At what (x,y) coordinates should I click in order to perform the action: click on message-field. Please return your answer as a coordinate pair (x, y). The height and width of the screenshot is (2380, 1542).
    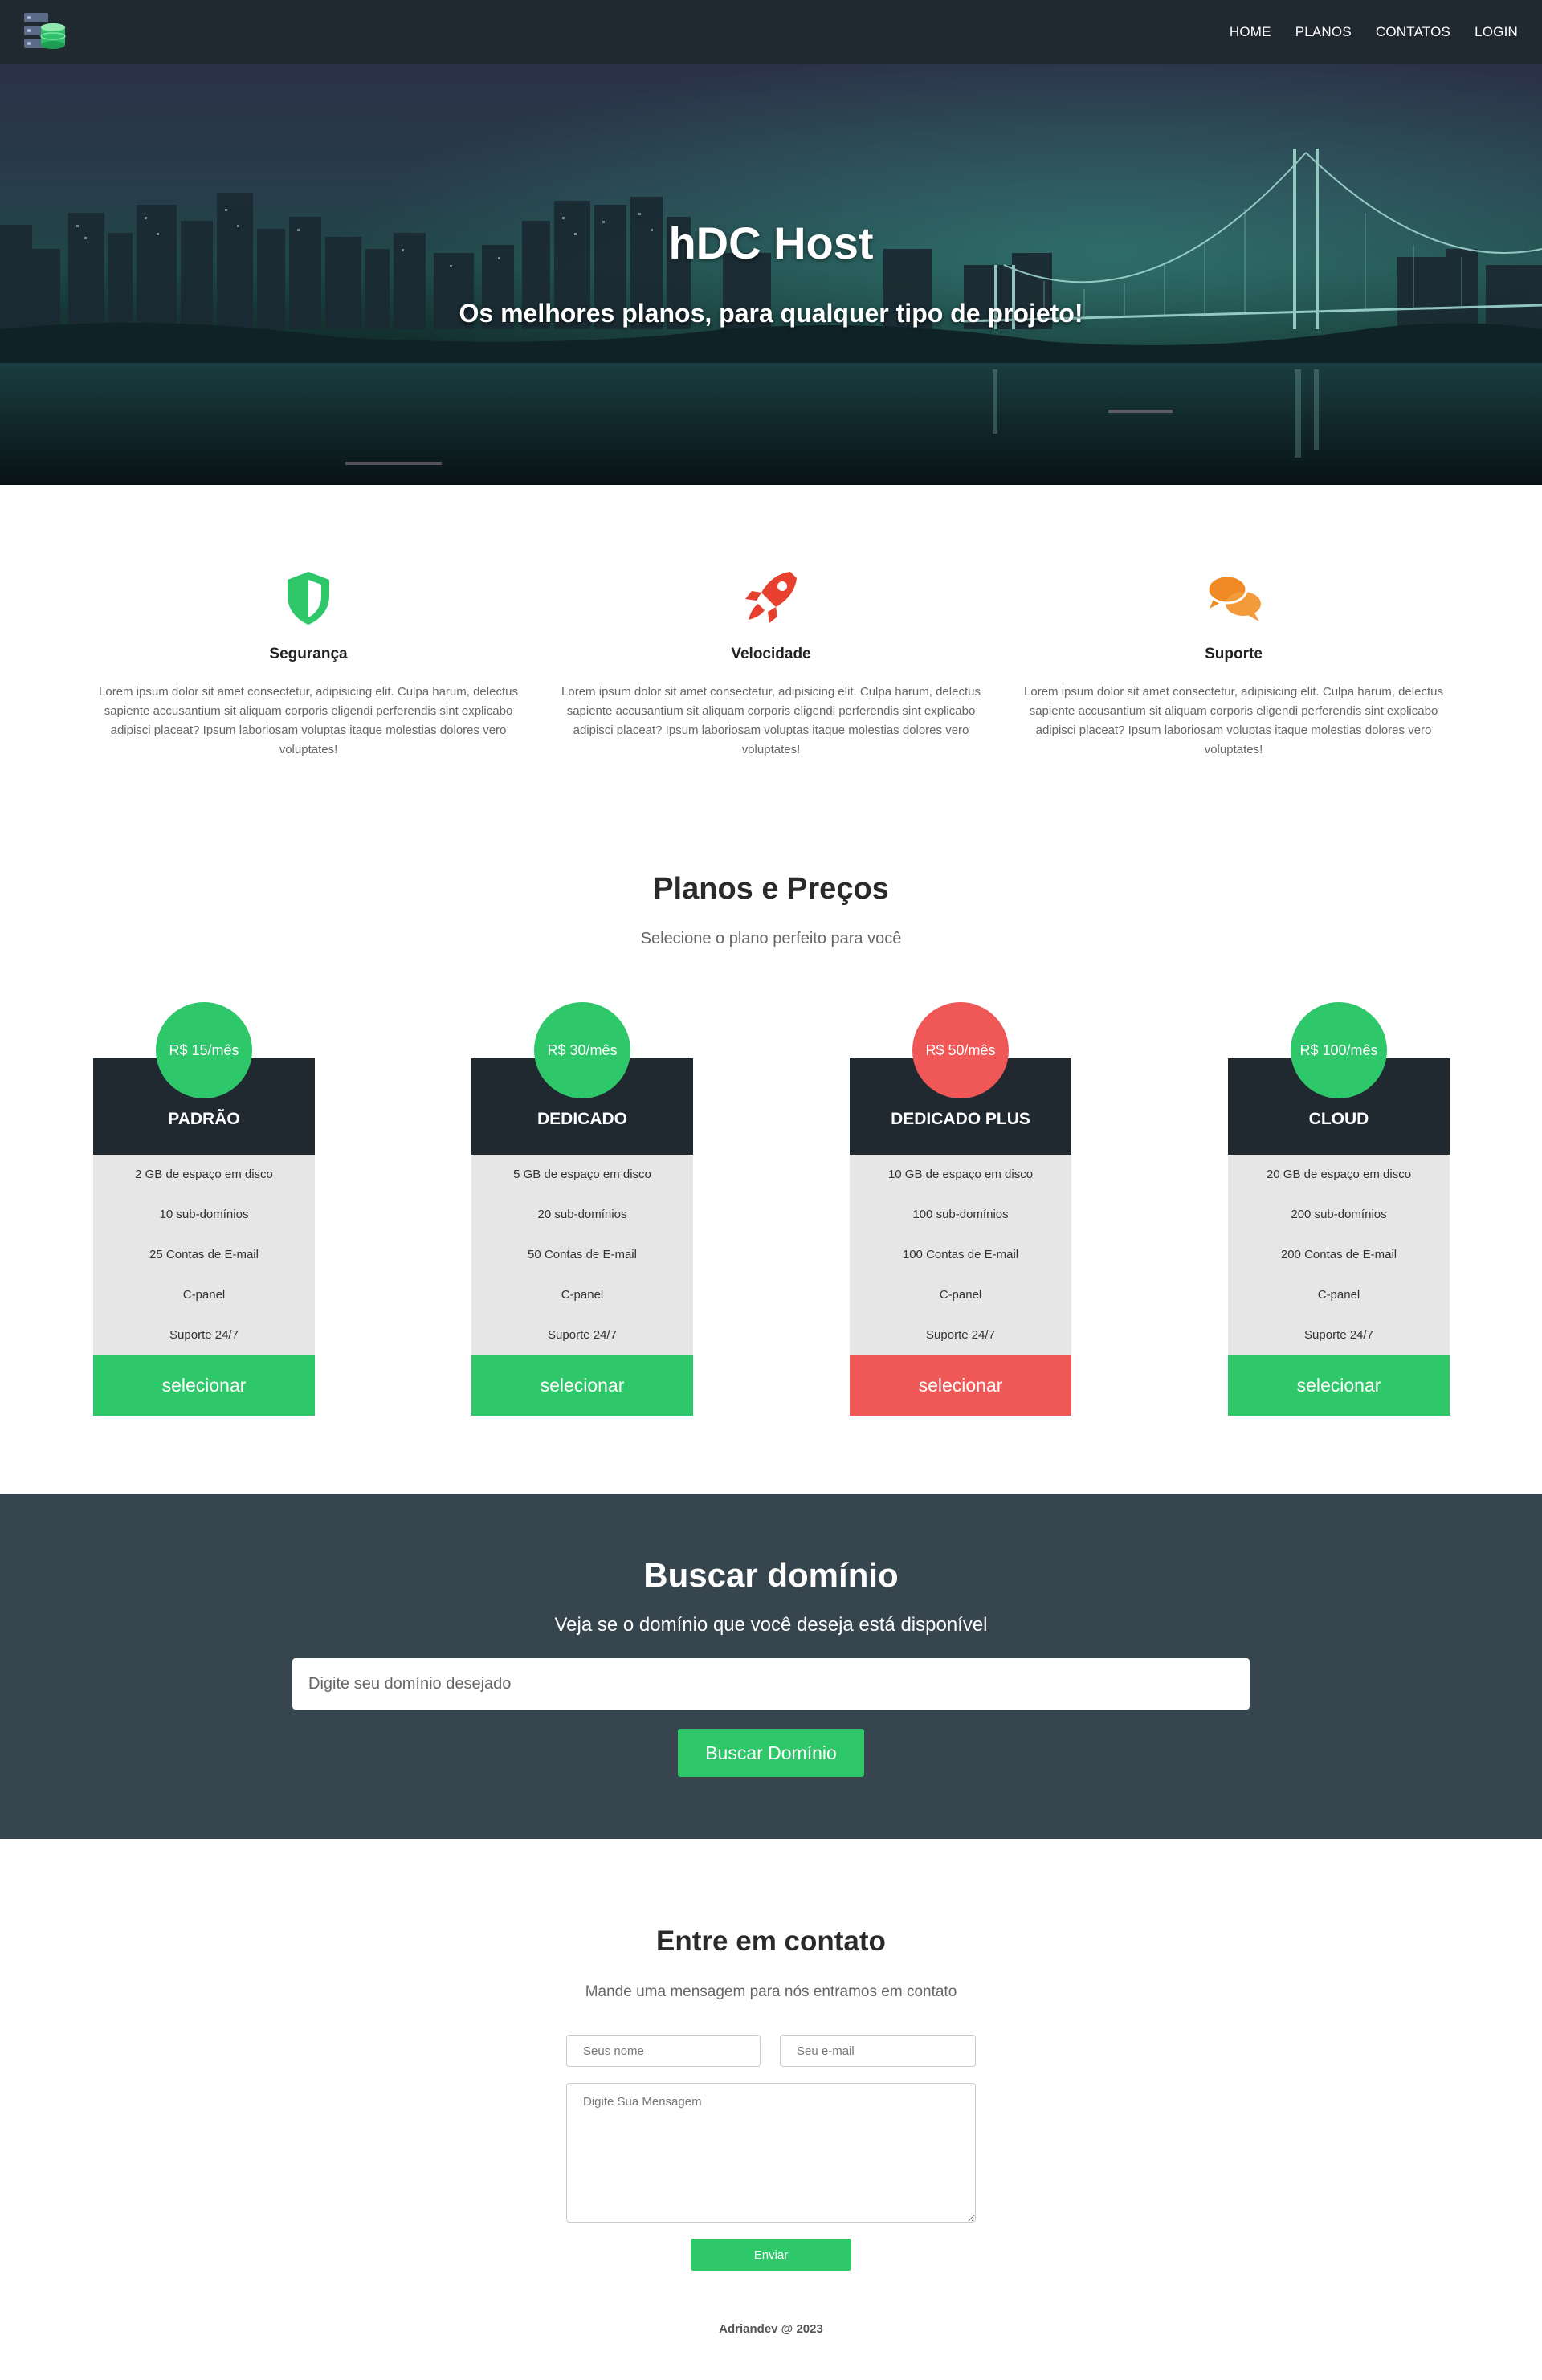
    Looking at the image, I should click on (771, 2153).